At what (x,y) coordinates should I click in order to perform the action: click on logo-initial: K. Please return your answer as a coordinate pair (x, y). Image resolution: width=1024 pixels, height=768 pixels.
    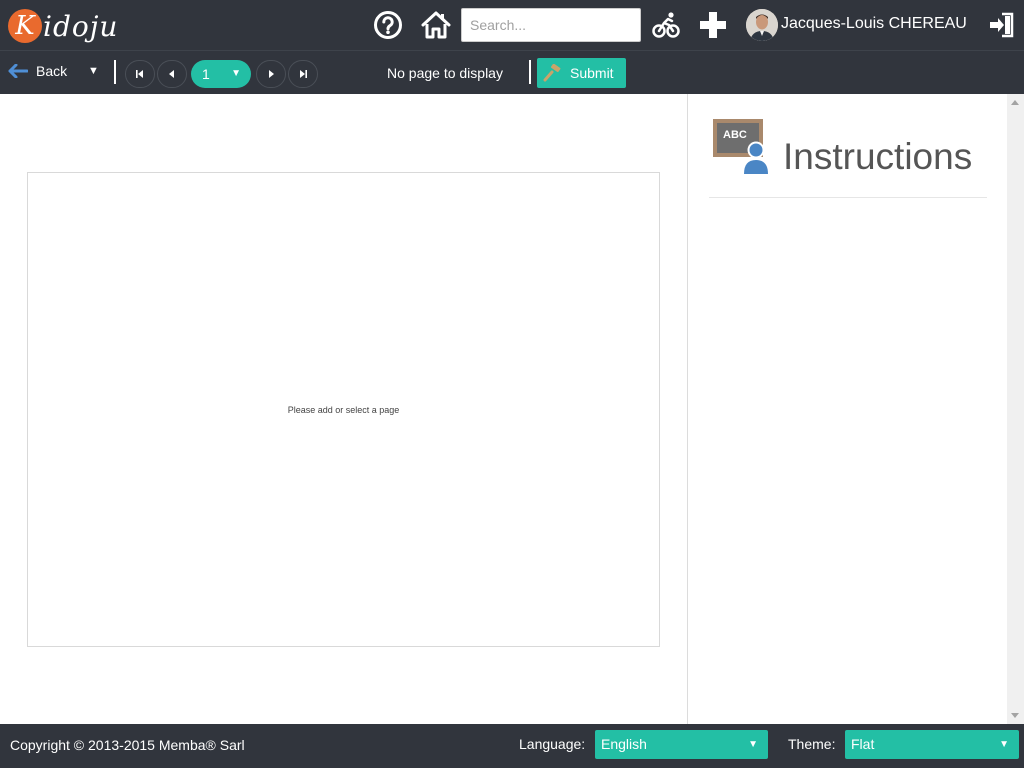
    Looking at the image, I should click on (25, 26).